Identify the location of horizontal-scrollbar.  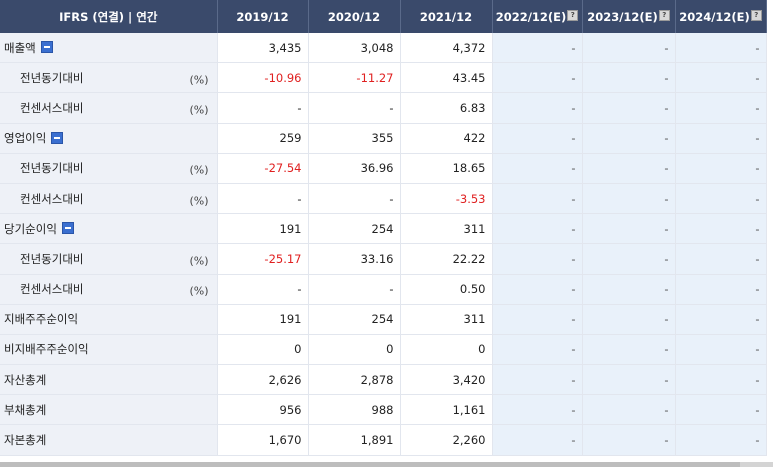
(386, 464).